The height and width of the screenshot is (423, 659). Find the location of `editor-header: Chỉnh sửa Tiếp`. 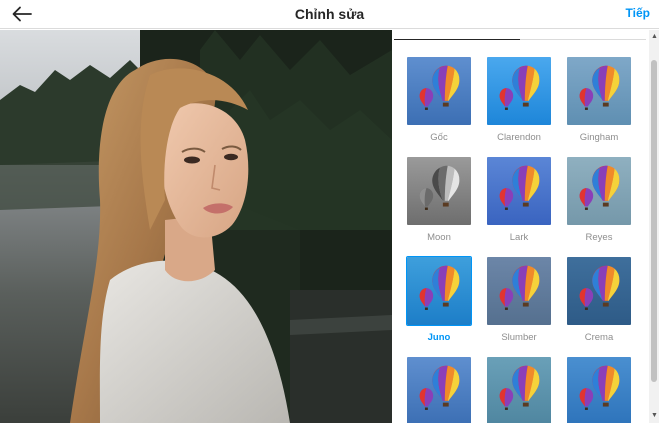

editor-header: Chỉnh sửa Tiếp is located at coordinates (329, 14).